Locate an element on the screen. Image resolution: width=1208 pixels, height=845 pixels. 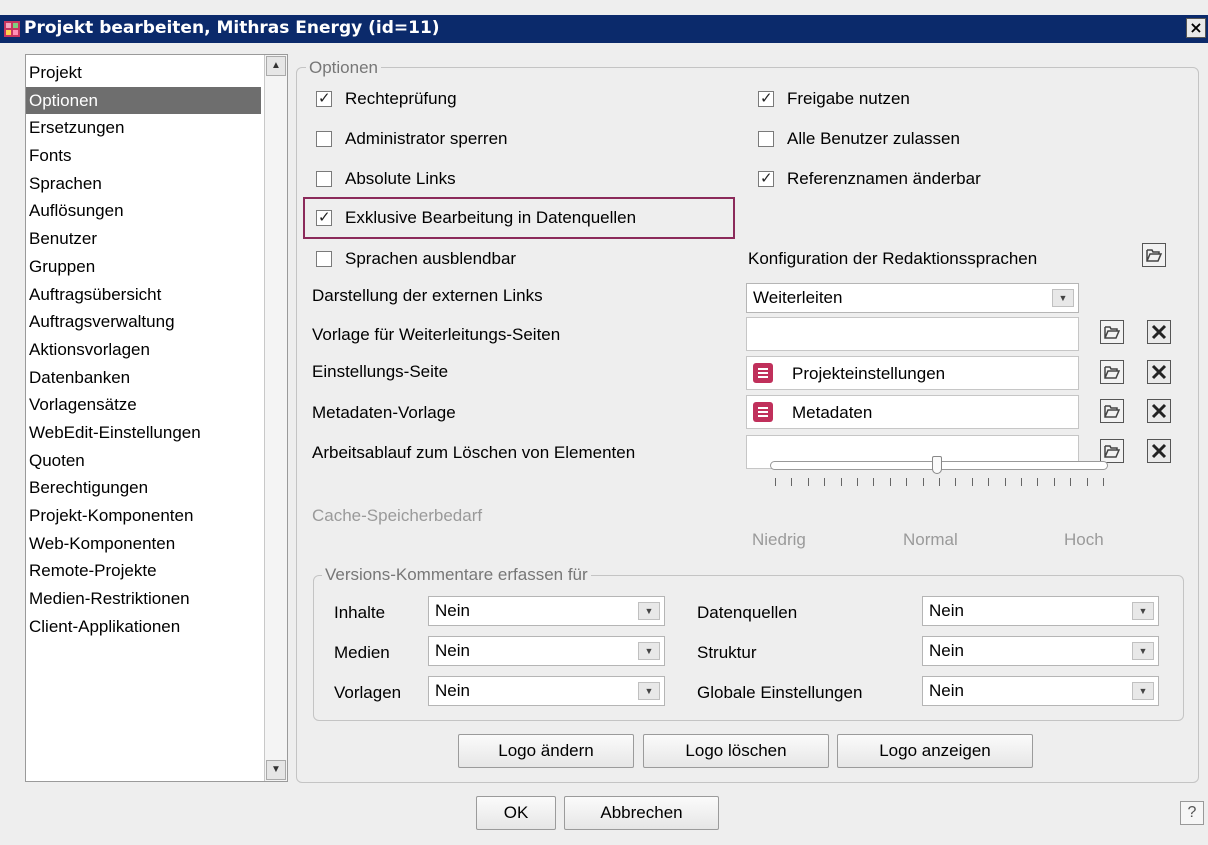
sidebar-item: Auftragsverwaltung is located at coordinates (143, 322).